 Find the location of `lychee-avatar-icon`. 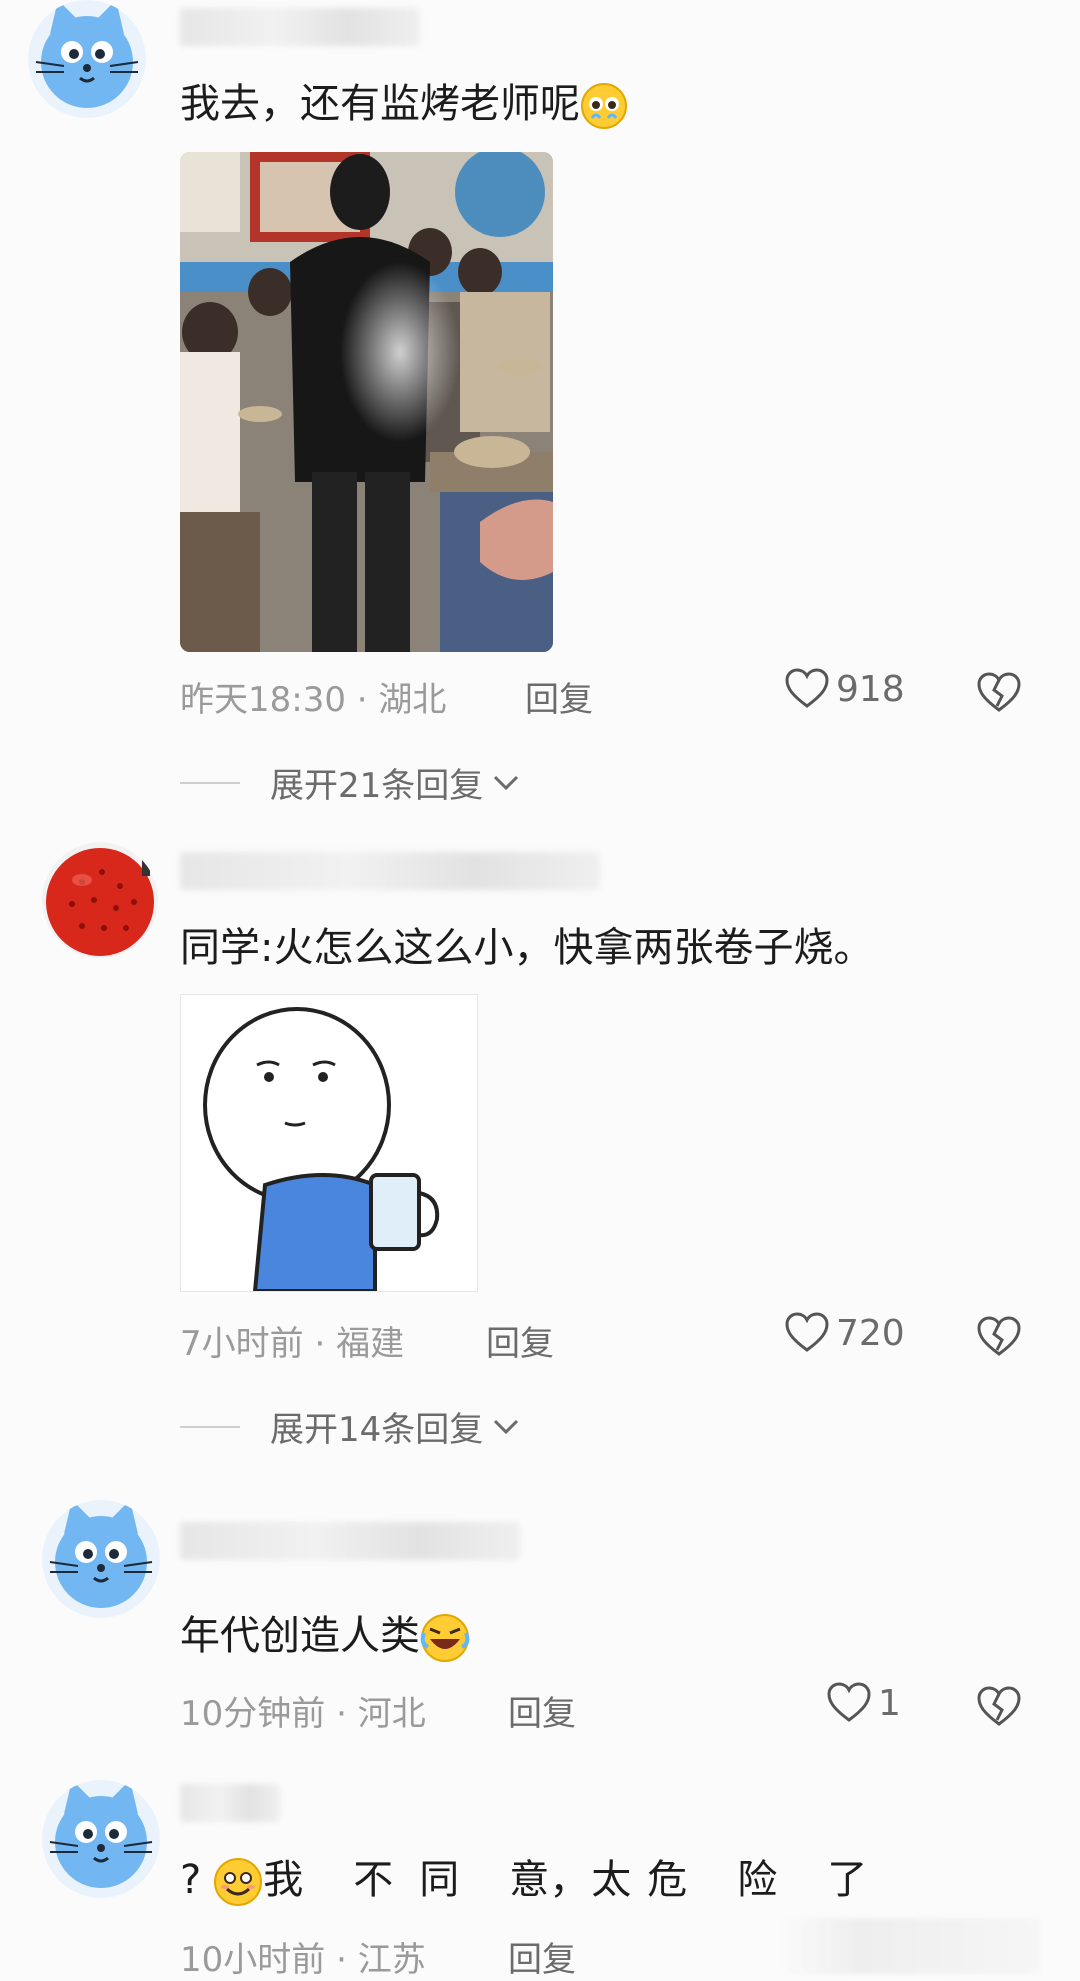

lychee-avatar-icon is located at coordinates (100, 900).